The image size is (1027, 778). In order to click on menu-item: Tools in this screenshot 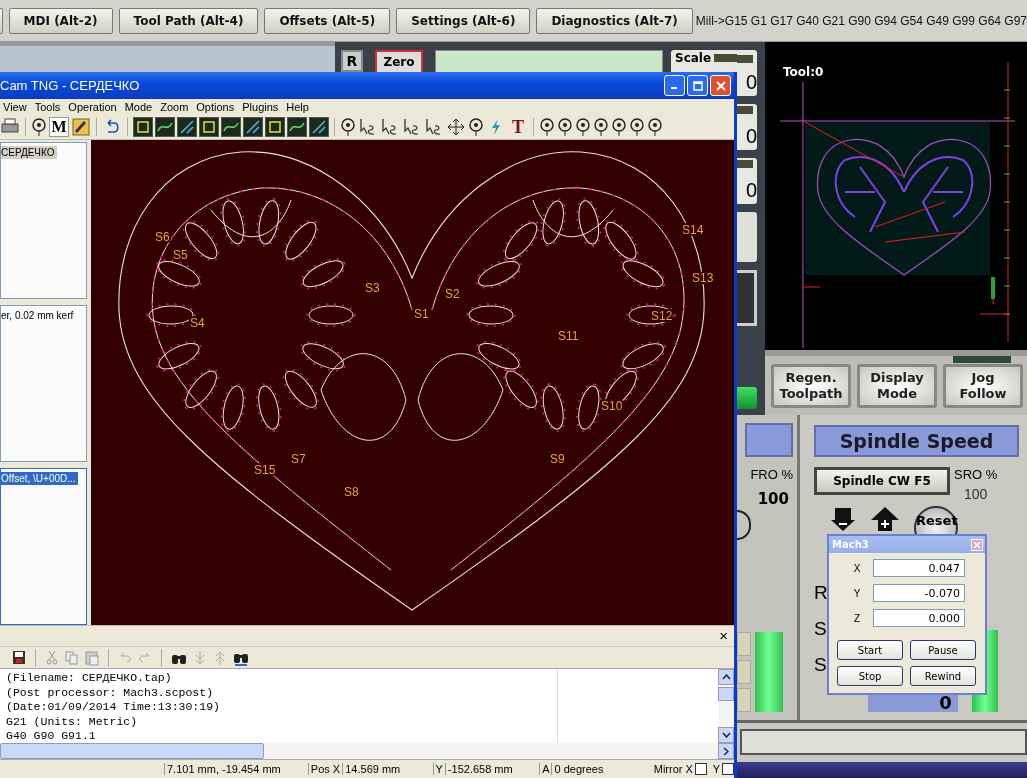, I will do `click(48, 106)`.